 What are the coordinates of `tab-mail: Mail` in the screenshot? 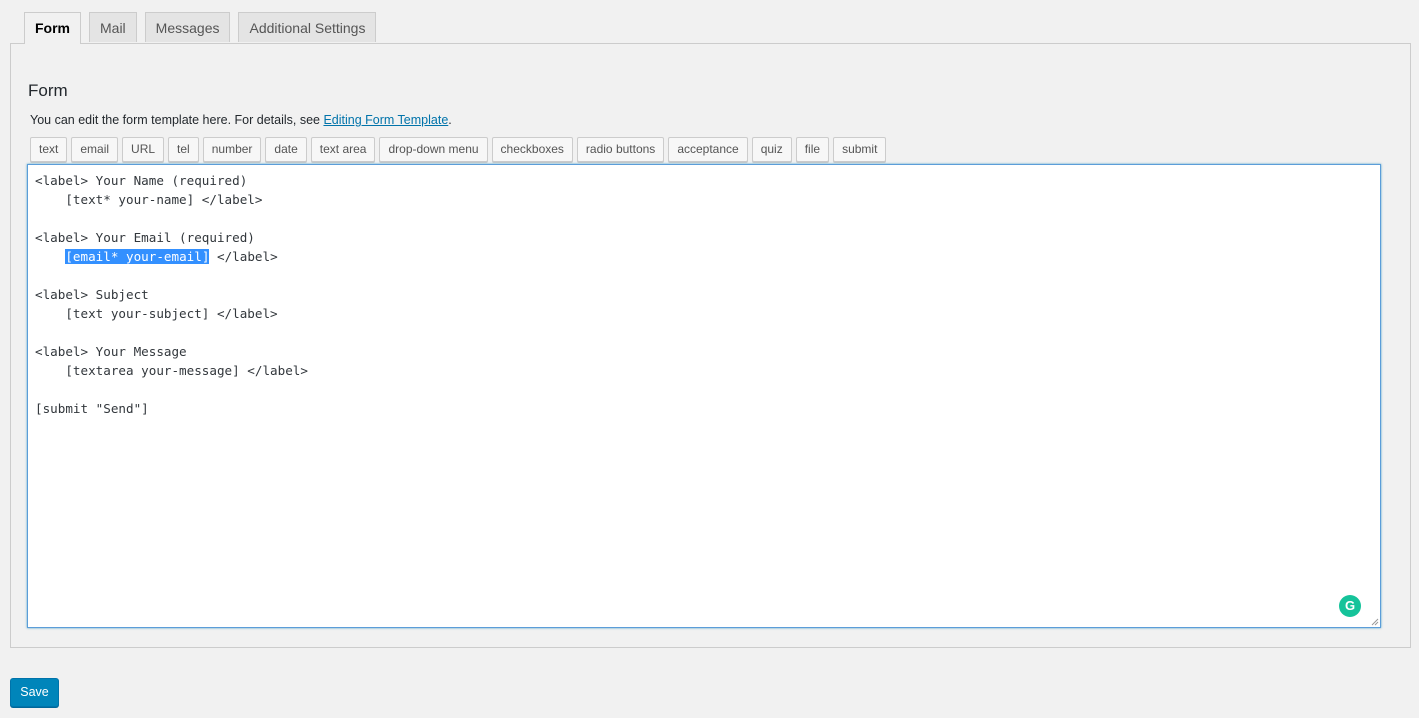 It's located at (113, 27).